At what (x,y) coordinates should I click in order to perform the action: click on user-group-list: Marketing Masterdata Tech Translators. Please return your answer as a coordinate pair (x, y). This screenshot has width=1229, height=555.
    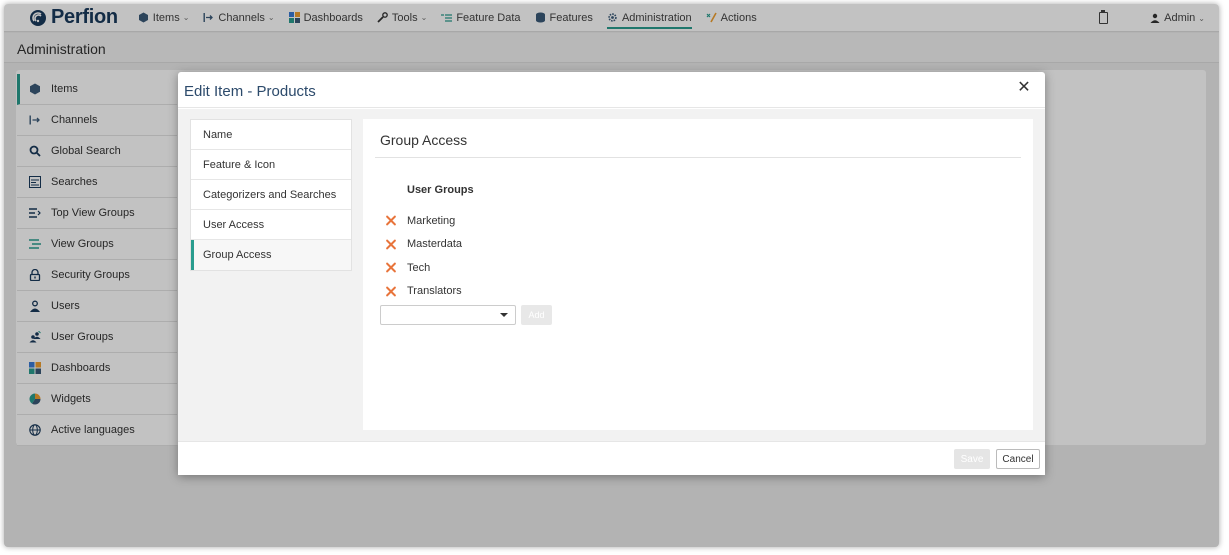
    Looking at the image, I should click on (423, 256).